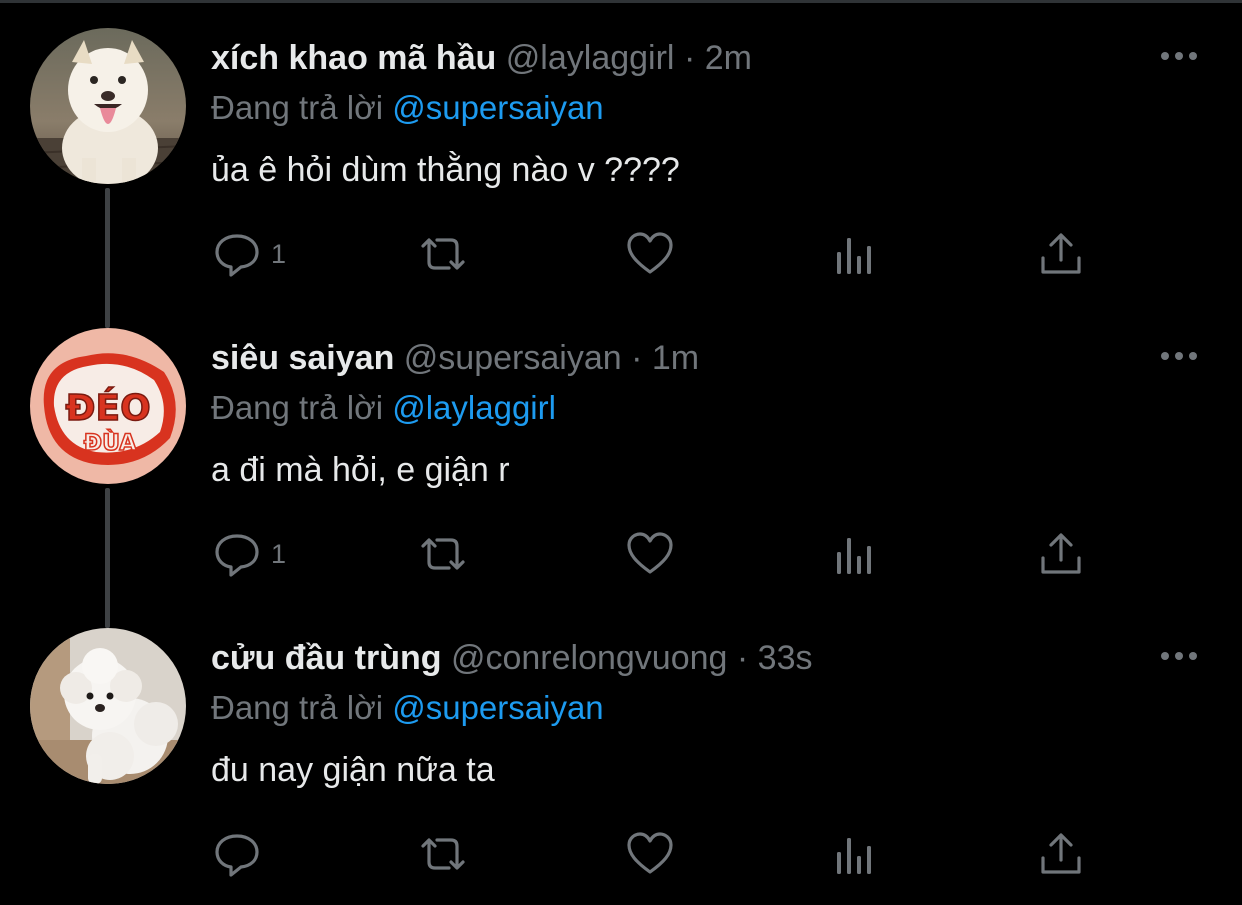 The image size is (1242, 905). Describe the element at coordinates (353, 770) in the screenshot. I see `tweet-text: đu nay giận nữa ta` at that location.